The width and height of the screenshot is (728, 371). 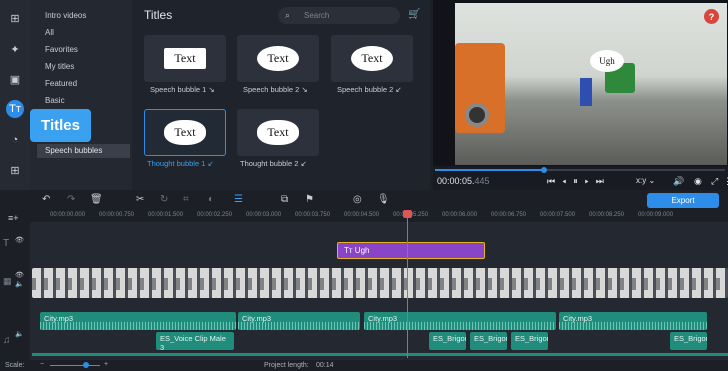 What do you see at coordinates (46, 199) in the screenshot?
I see `undo-icon: ↶` at bounding box center [46, 199].